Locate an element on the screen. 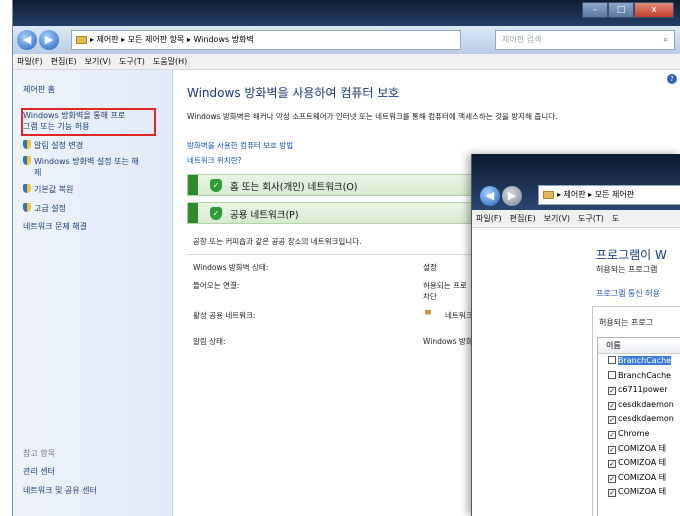 This screenshot has height=516, width=680. public-network-bar: ✓ 공용 네트워크(P) is located at coordinates (337, 213).